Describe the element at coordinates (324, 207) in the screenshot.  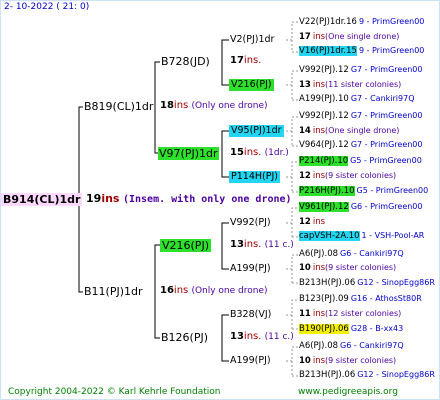
I see `gen4-queen-label: V961(PJ).12` at that location.